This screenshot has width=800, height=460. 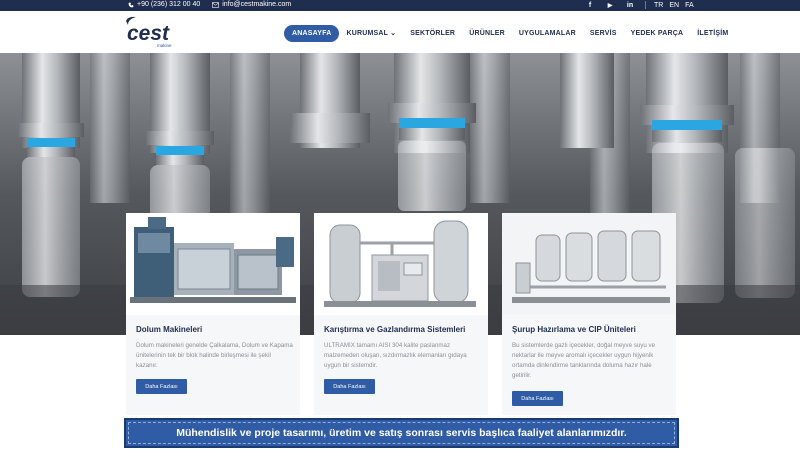 I want to click on card-title: Şurup Hazırlama ve CIP Üniteleri, so click(x=592, y=329).